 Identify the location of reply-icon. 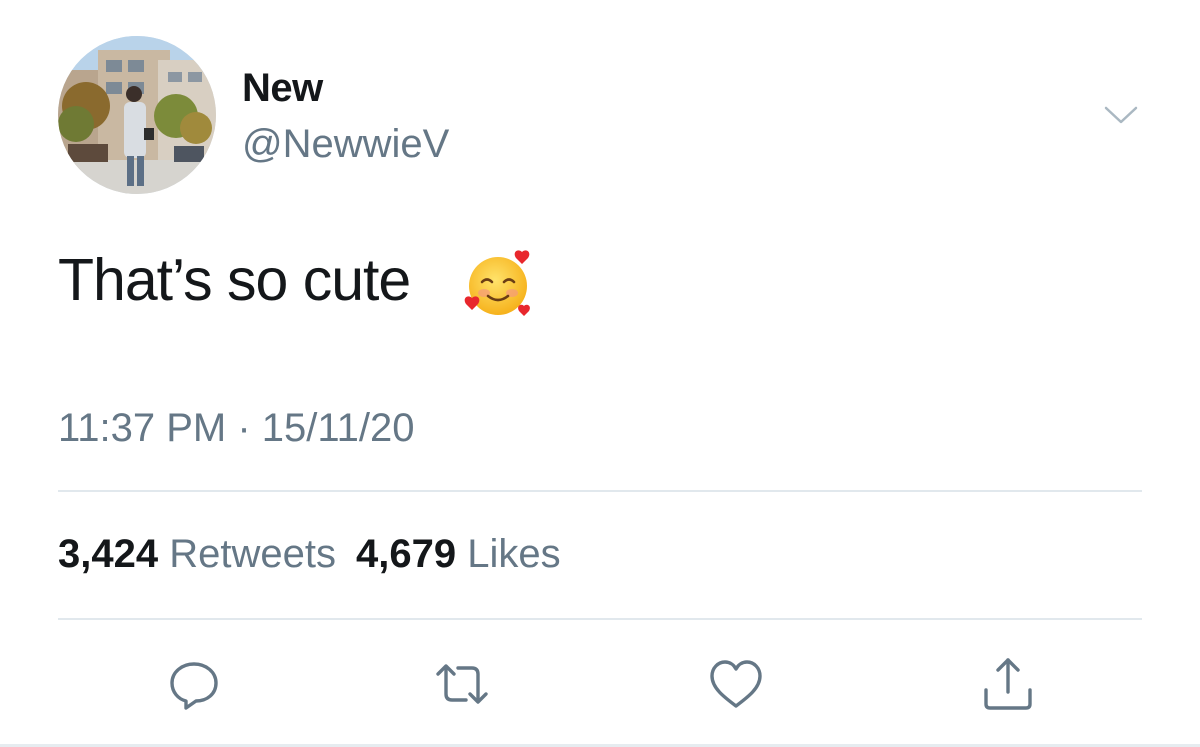
(194, 684).